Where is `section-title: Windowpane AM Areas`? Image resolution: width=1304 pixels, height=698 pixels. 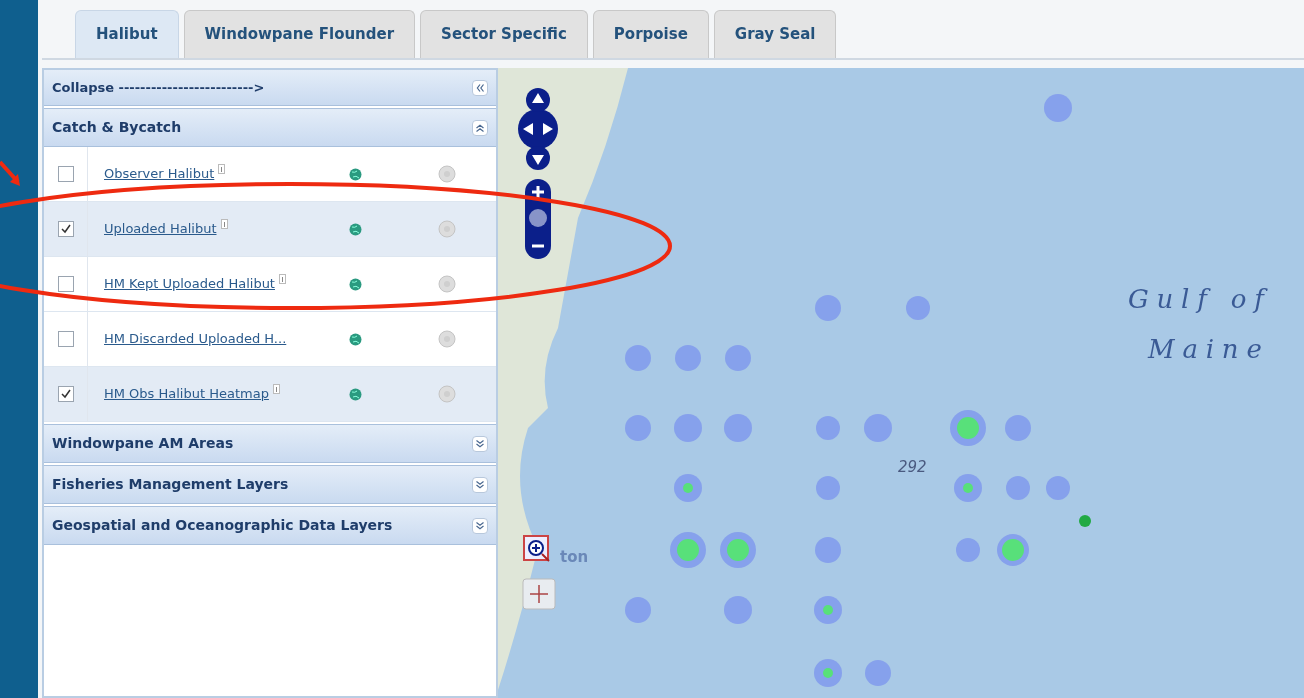 section-title: Windowpane AM Areas is located at coordinates (143, 443).